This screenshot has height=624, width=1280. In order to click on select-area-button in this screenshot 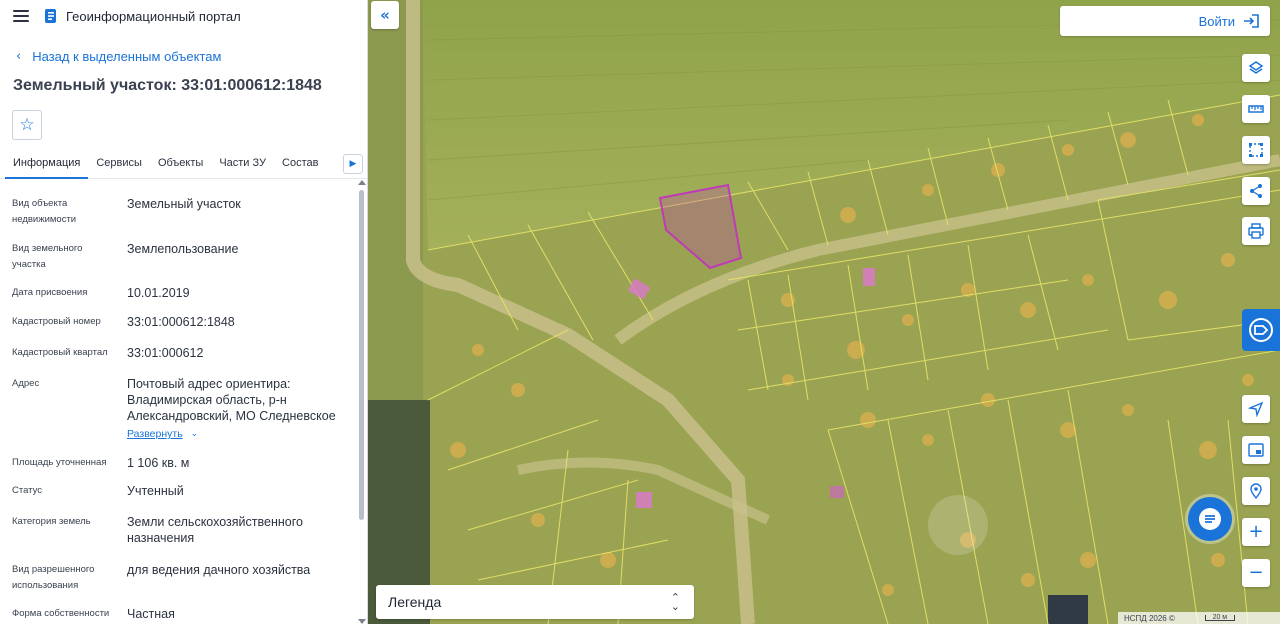, I will do `click(1256, 150)`.